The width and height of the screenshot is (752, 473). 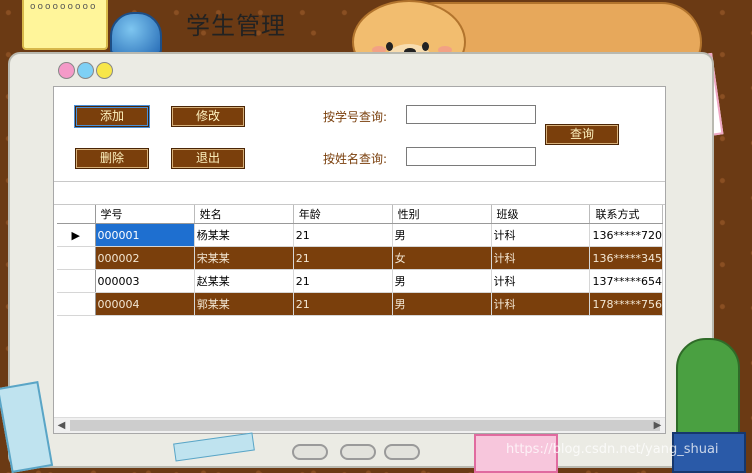 I want to click on globe-decoration, so click(x=136, y=33).